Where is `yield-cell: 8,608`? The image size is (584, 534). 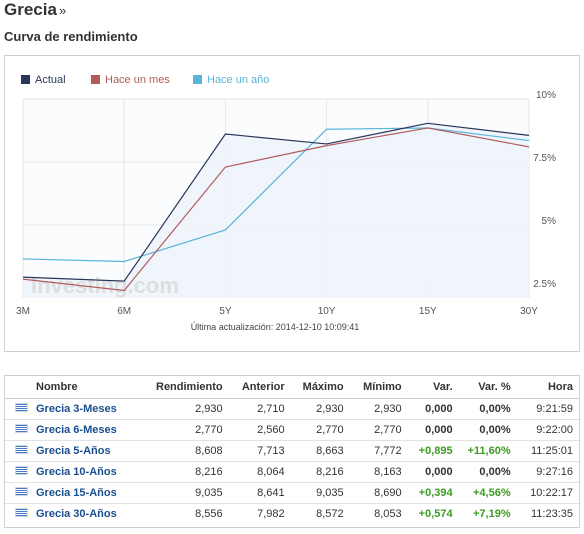
yield-cell: 8,608 is located at coordinates (189, 451).